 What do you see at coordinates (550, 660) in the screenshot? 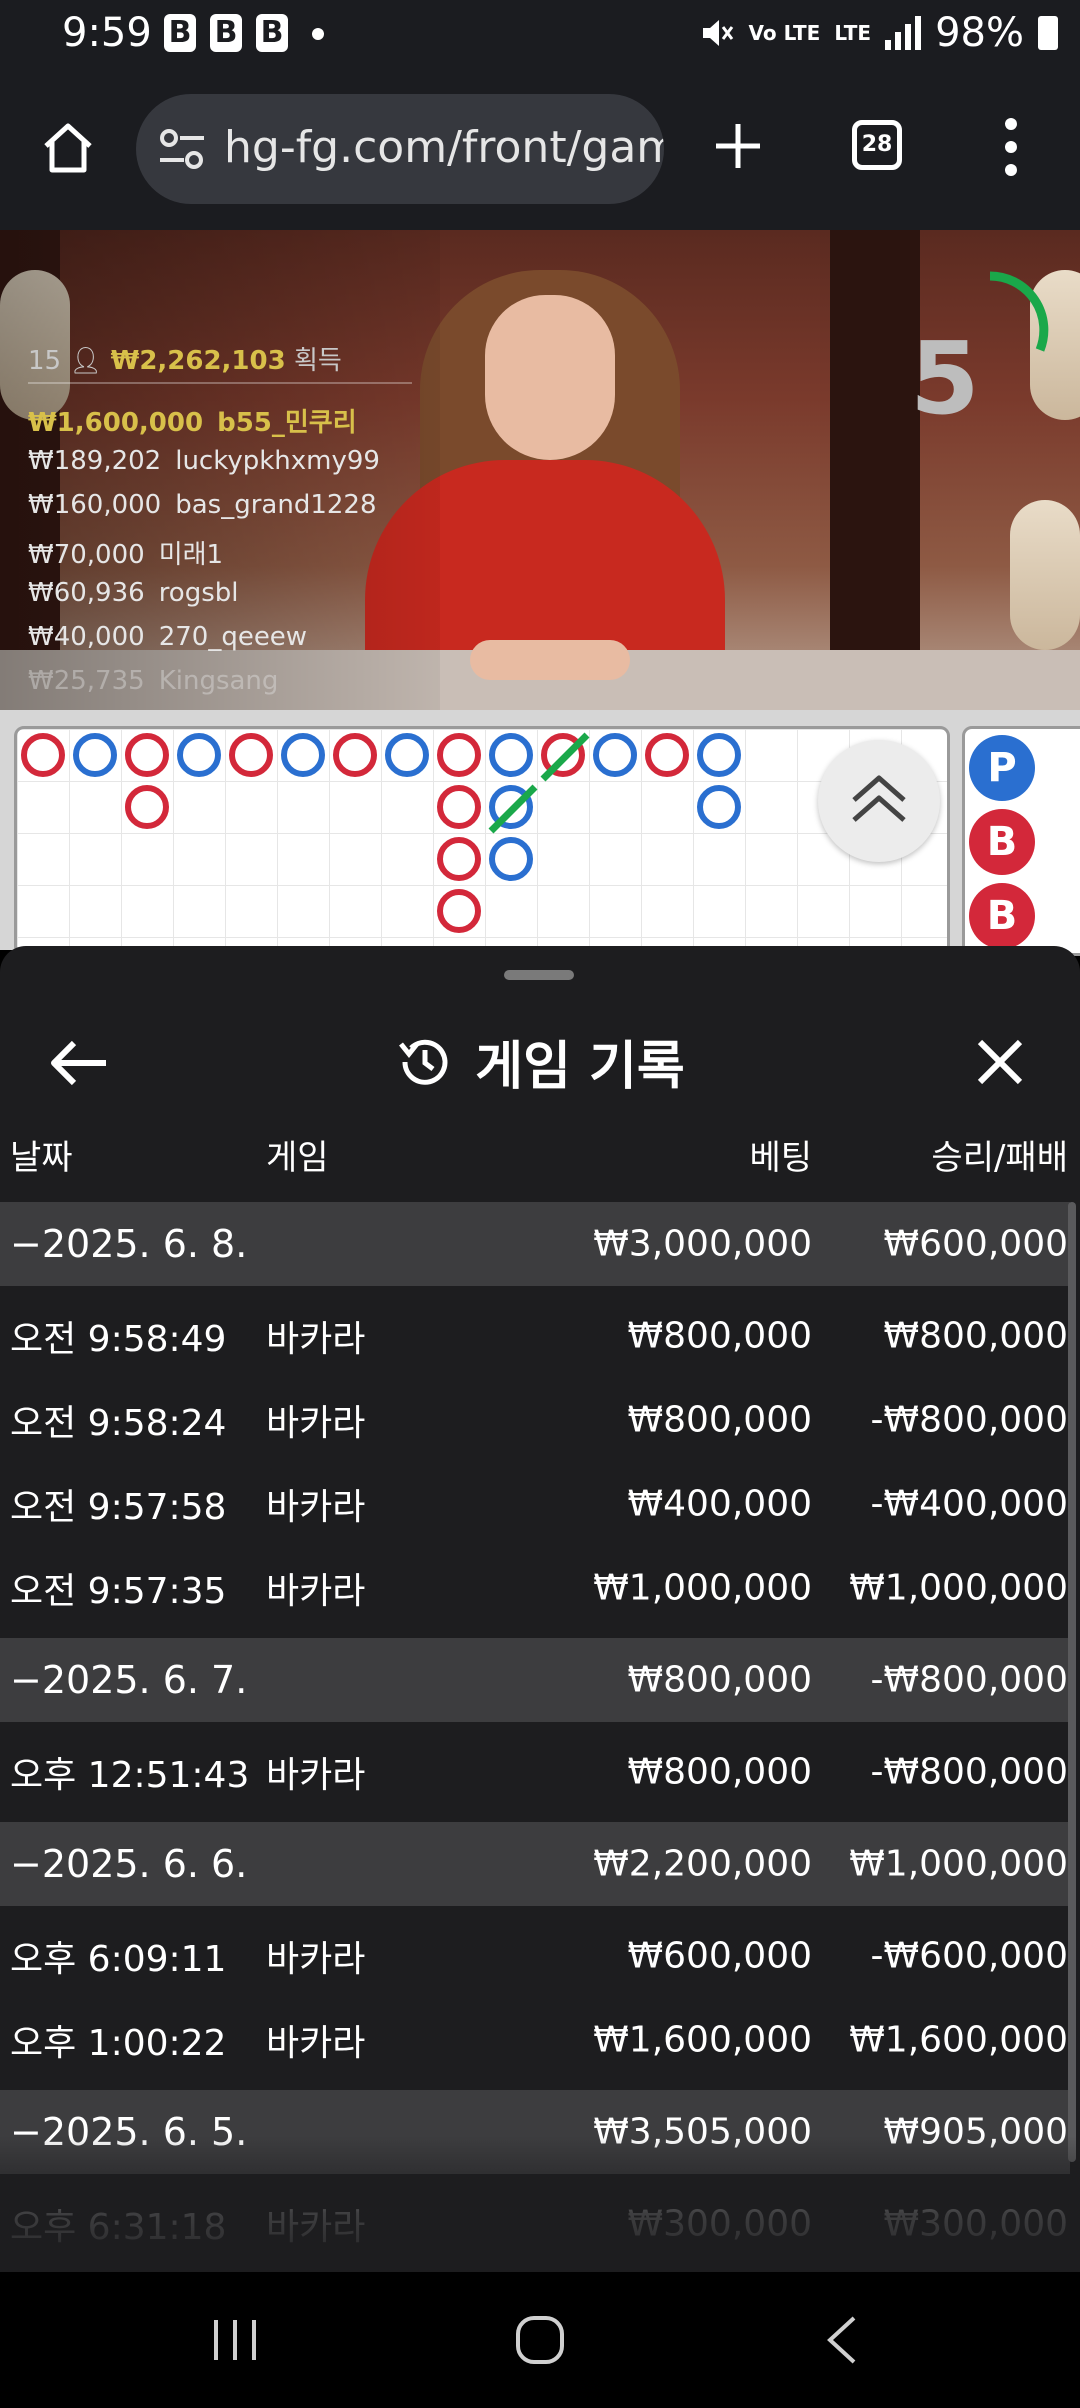
I see `dealer-hands` at bounding box center [550, 660].